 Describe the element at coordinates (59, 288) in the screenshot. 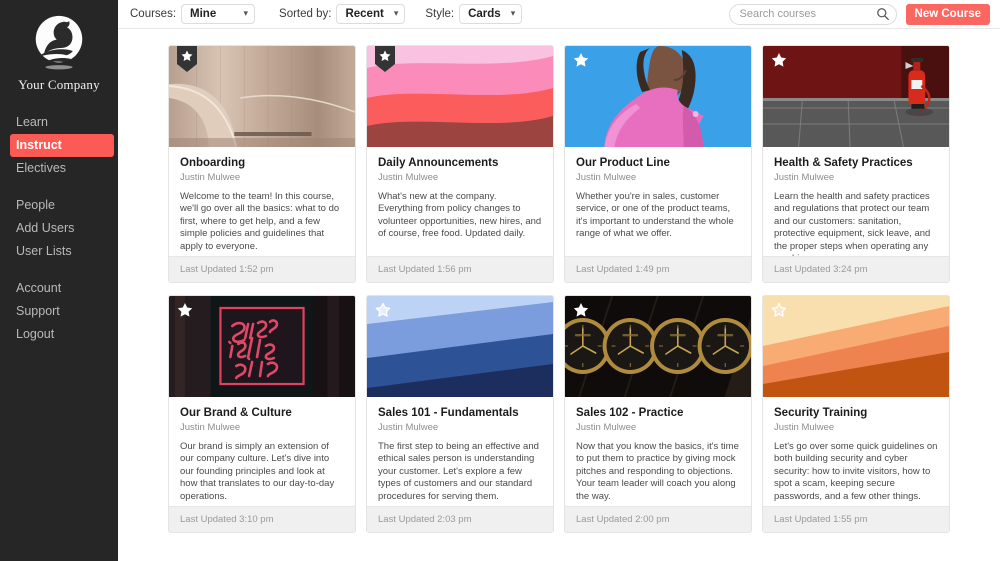

I see `sidebar-item-account: Account` at that location.